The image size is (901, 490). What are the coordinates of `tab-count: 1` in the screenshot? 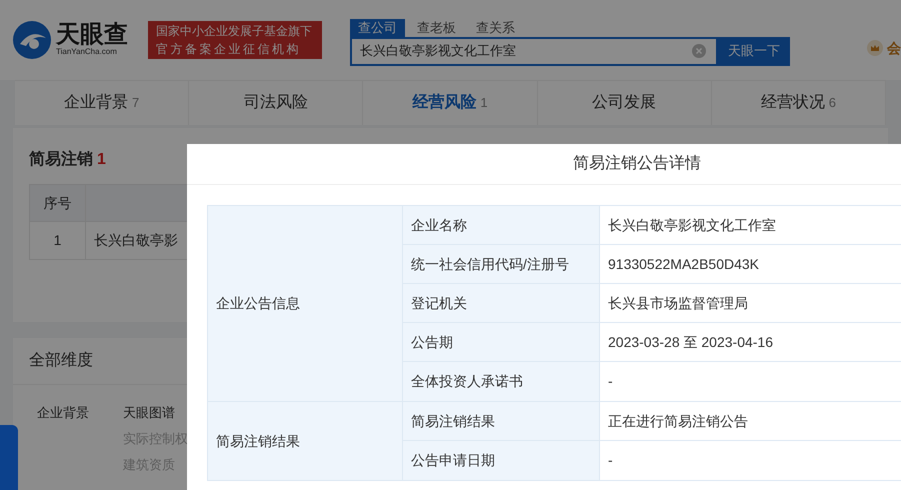 It's located at (484, 103).